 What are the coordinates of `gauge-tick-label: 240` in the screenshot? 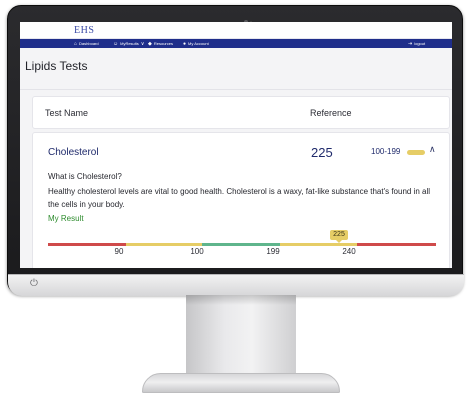 It's located at (349, 251).